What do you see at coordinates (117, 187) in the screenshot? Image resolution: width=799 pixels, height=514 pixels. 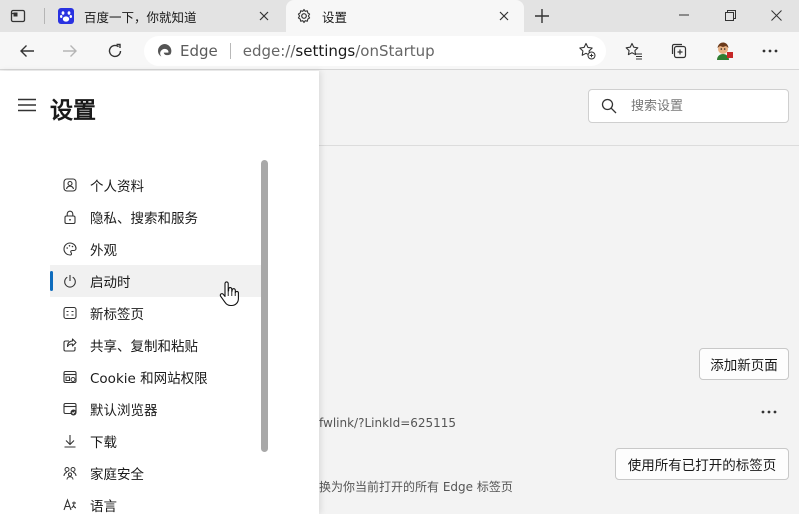 I see `sidebar-item-label: 个人资料` at bounding box center [117, 187].